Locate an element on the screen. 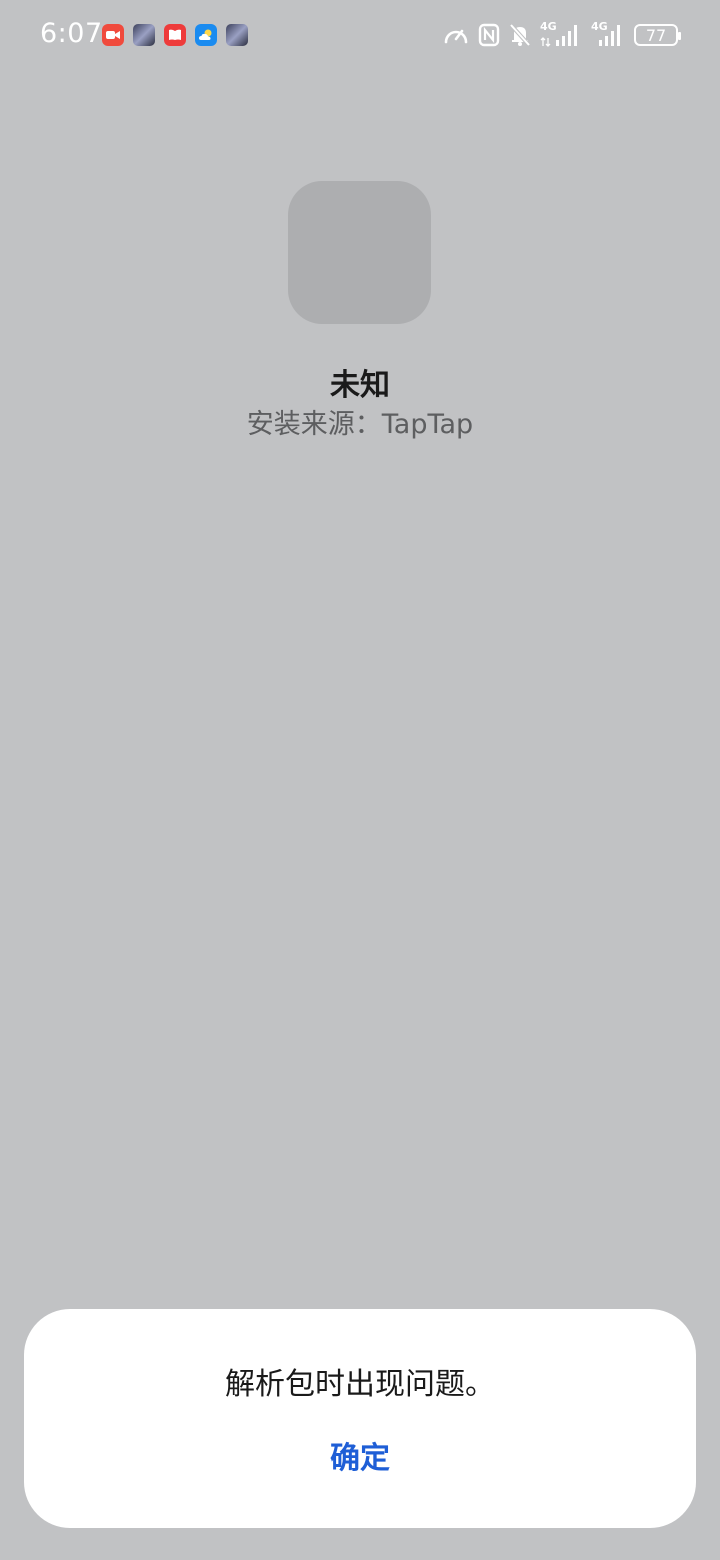 The image size is (720, 1560). app-icon-placeholder is located at coordinates (359, 252).